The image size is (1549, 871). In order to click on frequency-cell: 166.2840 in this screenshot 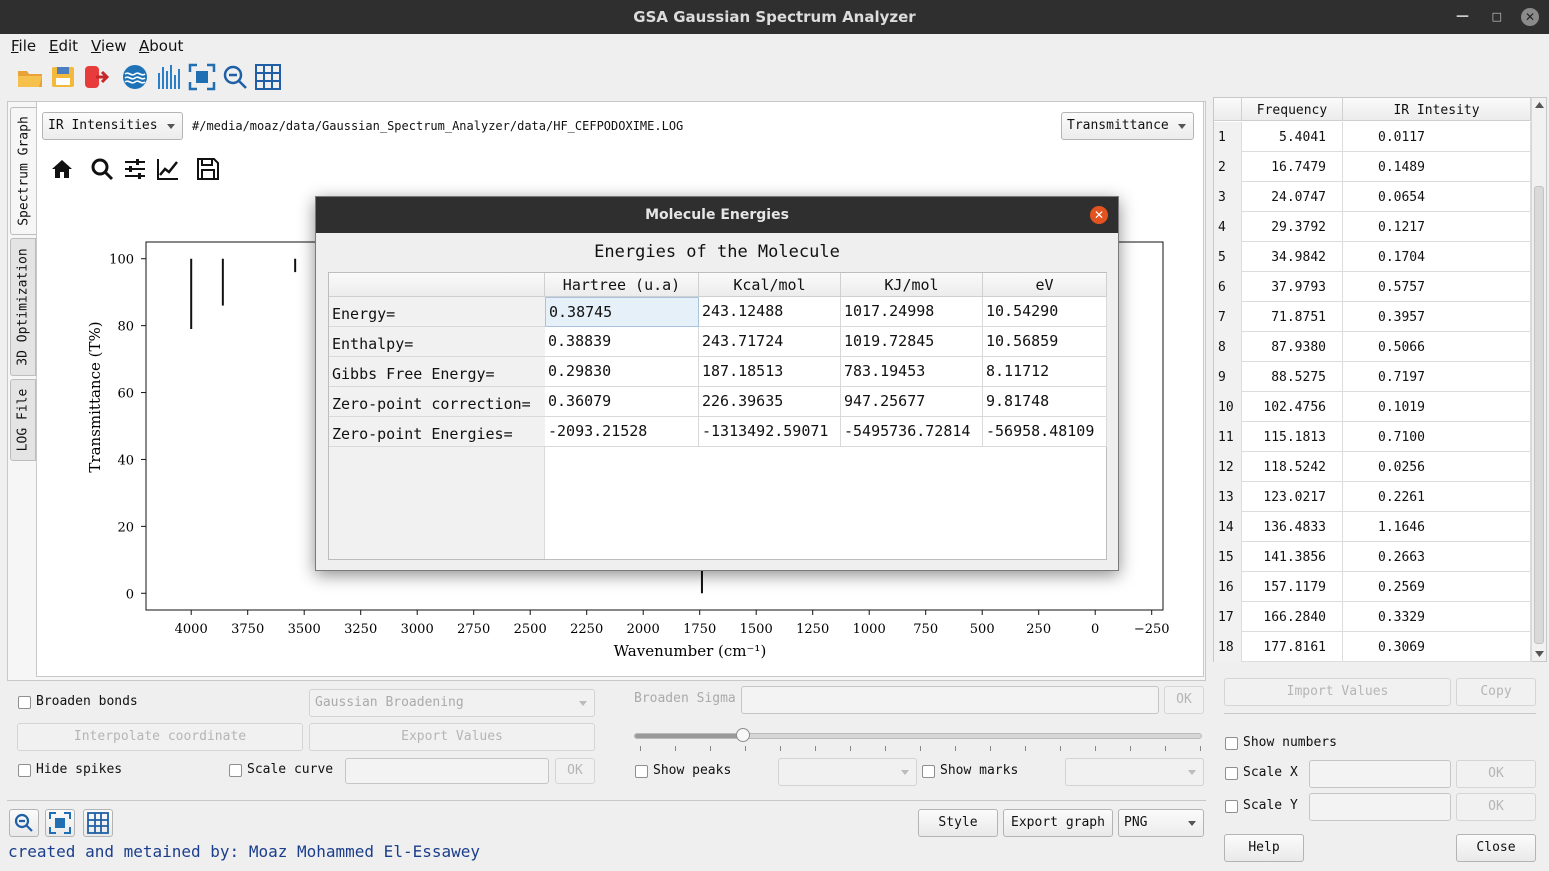, I will do `click(1292, 617)`.